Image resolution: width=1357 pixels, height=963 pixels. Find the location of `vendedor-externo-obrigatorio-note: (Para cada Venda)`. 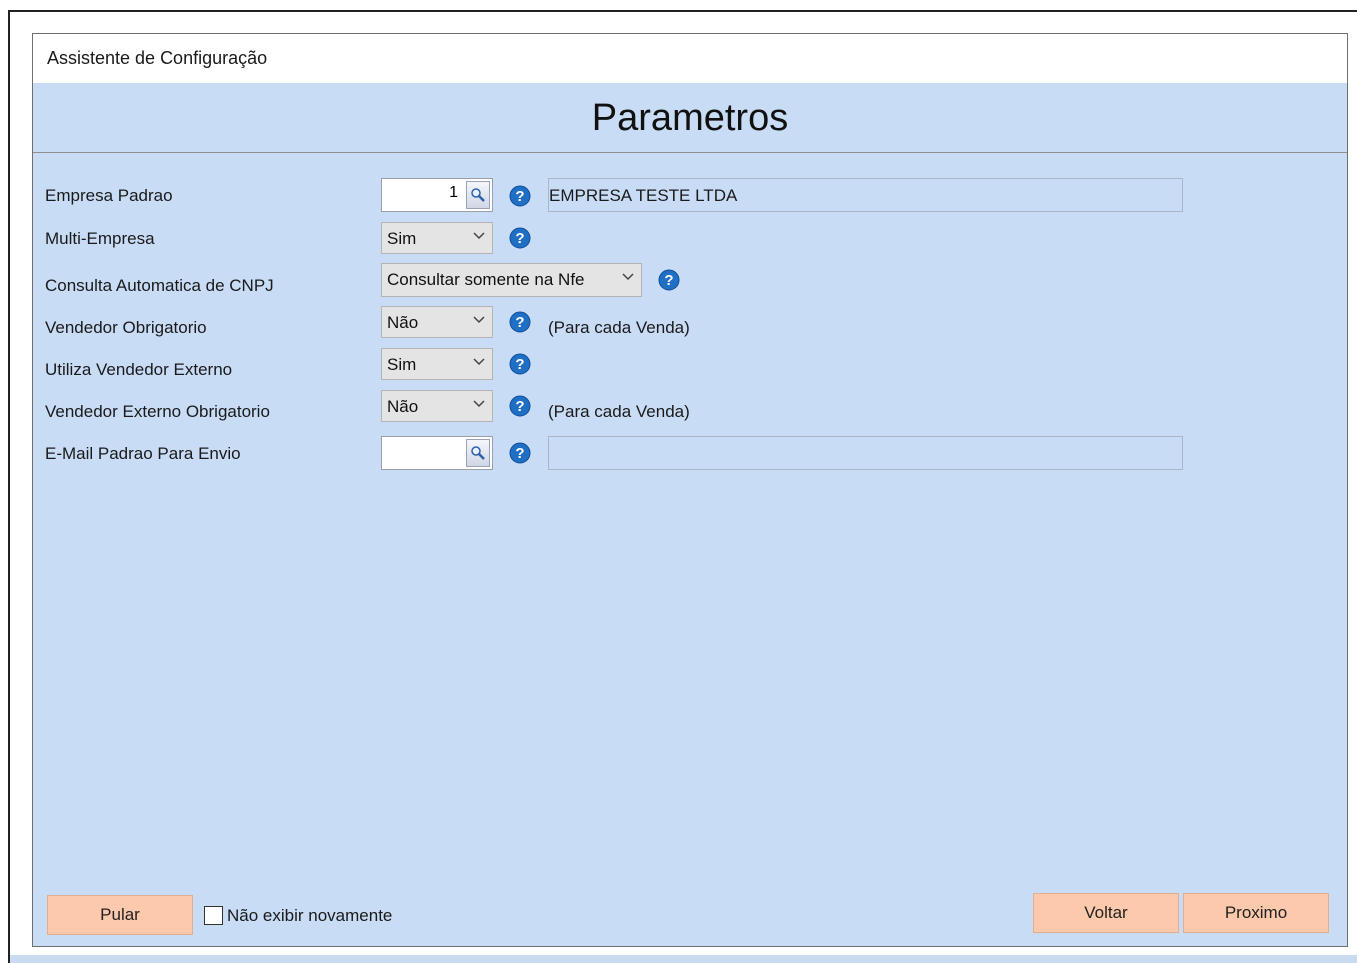

vendedor-externo-obrigatorio-note: (Para cada Venda) is located at coordinates (619, 411).